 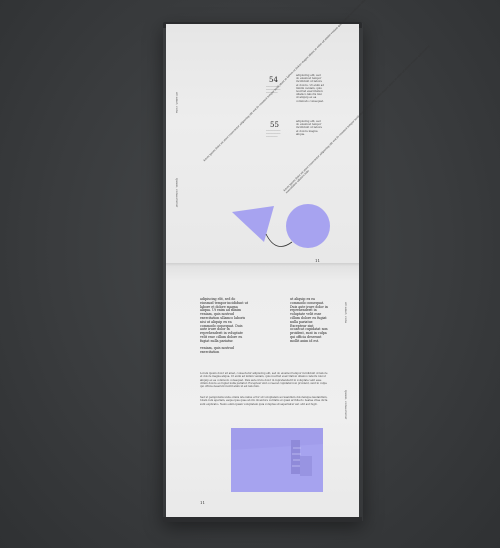 What do you see at coordinates (273, 80) in the screenshot?
I see `number-54: 54` at bounding box center [273, 80].